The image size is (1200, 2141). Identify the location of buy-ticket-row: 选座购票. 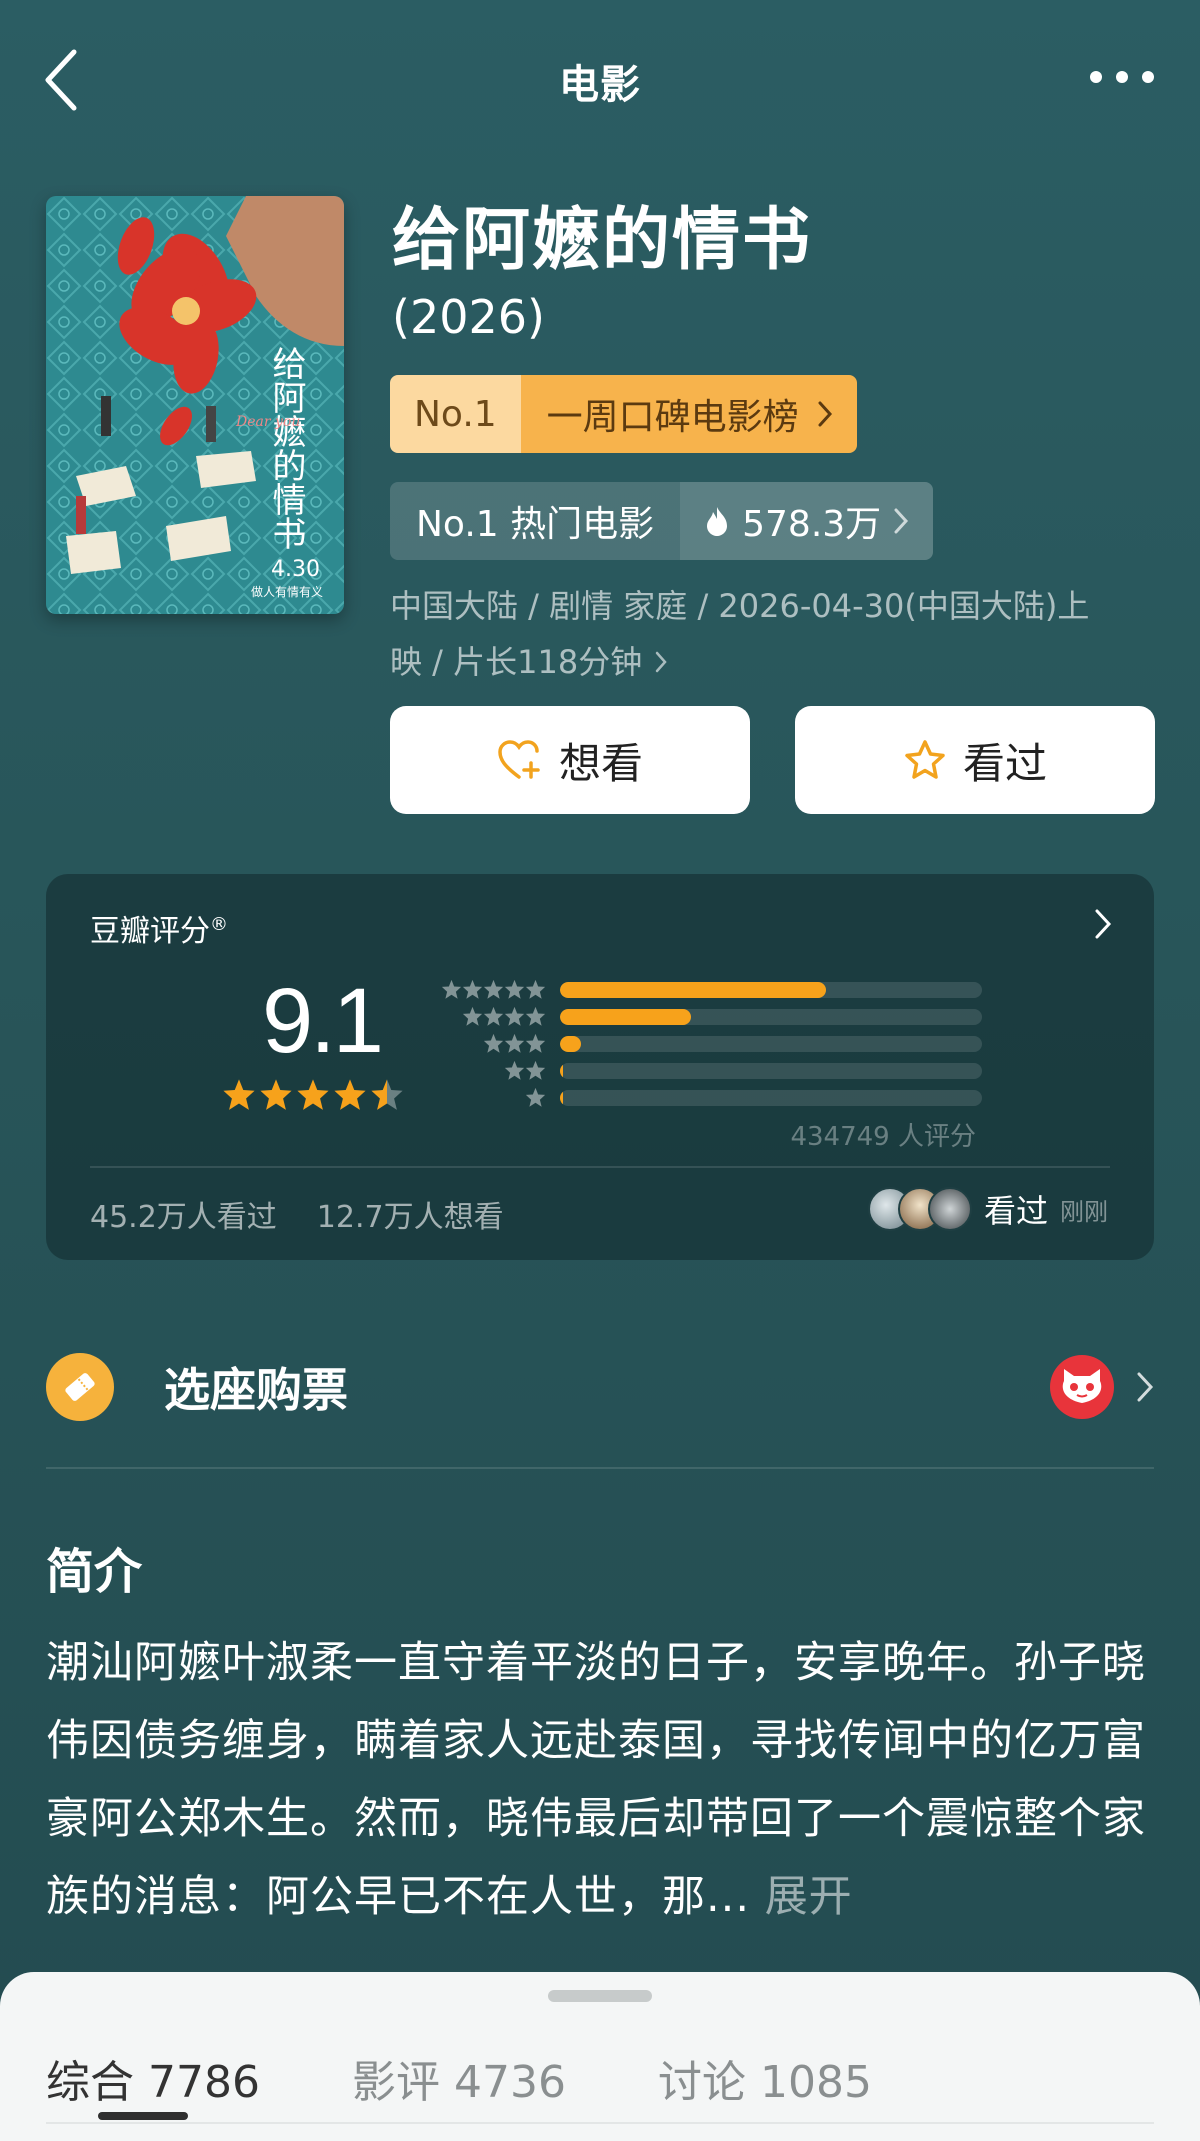
(600, 1387).